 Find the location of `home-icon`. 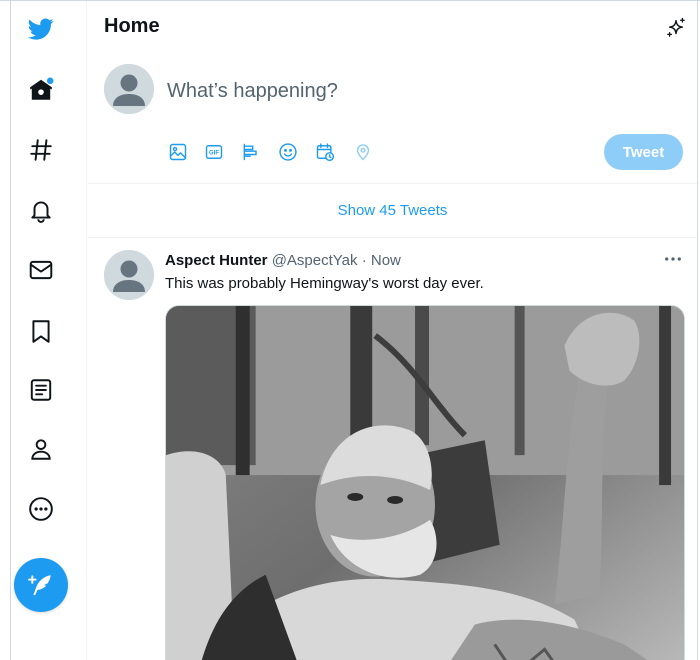

home-icon is located at coordinates (41, 90).